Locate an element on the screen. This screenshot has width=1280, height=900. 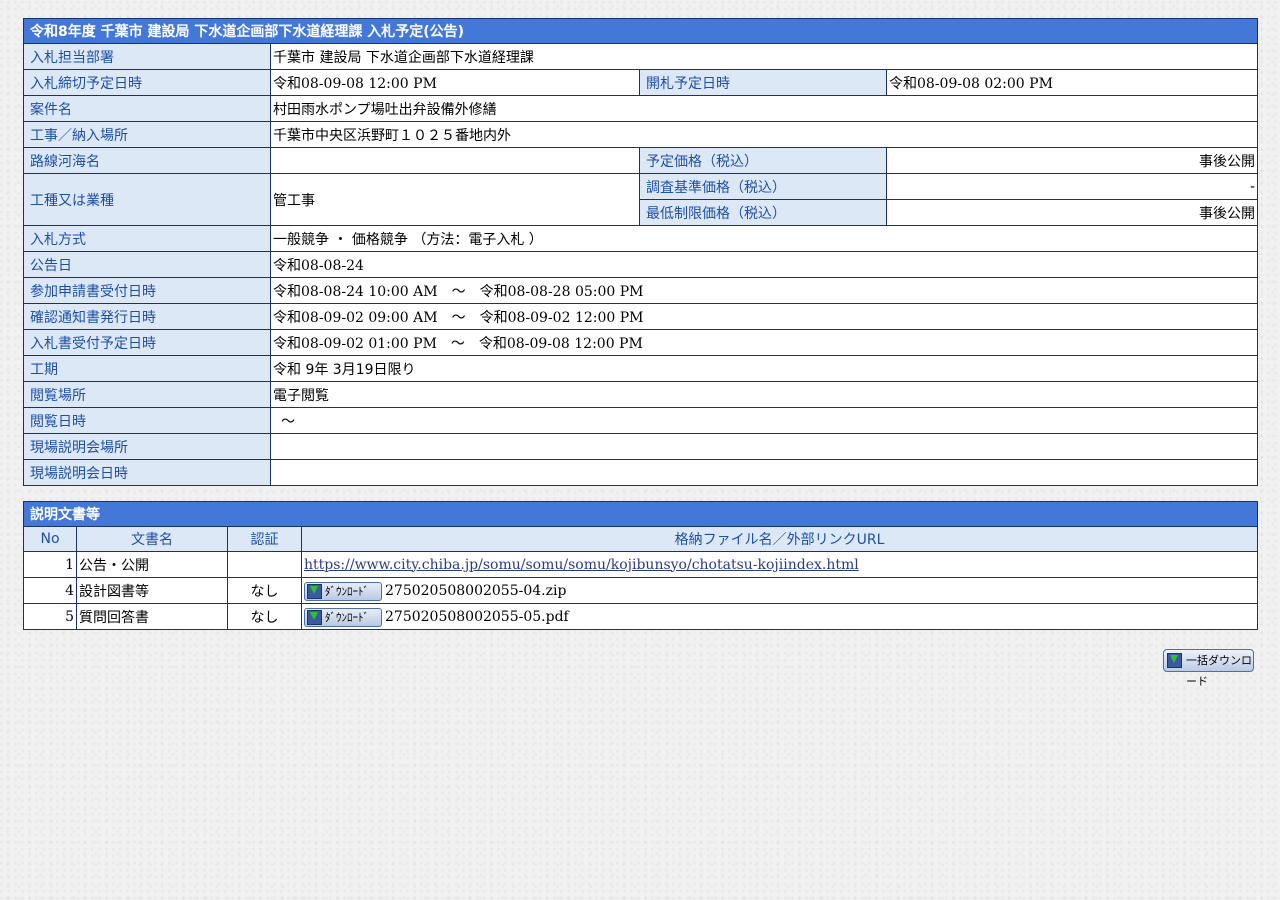
survey-price-label: 調査基準価格（税込） is located at coordinates (763, 186).